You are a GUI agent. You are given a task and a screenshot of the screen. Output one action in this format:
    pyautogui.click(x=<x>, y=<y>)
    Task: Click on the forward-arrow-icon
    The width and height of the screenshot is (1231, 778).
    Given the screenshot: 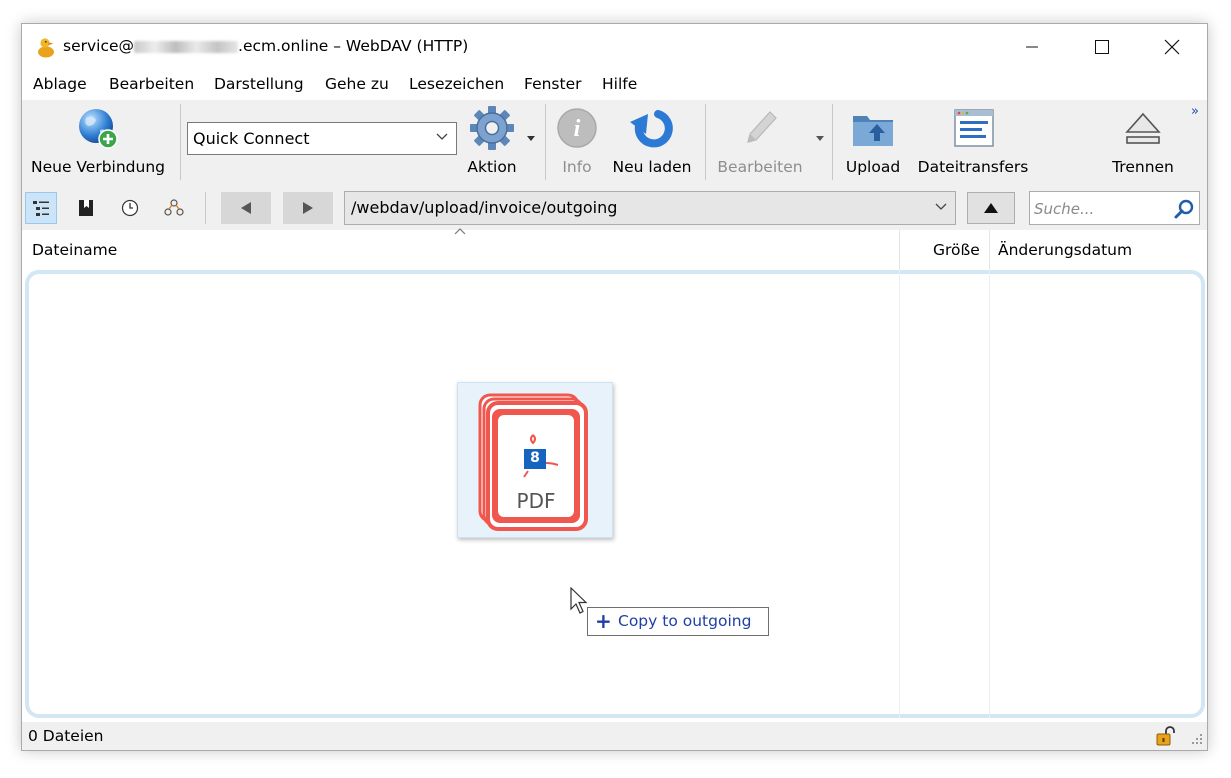 What is the action you would take?
    pyautogui.click(x=308, y=208)
    